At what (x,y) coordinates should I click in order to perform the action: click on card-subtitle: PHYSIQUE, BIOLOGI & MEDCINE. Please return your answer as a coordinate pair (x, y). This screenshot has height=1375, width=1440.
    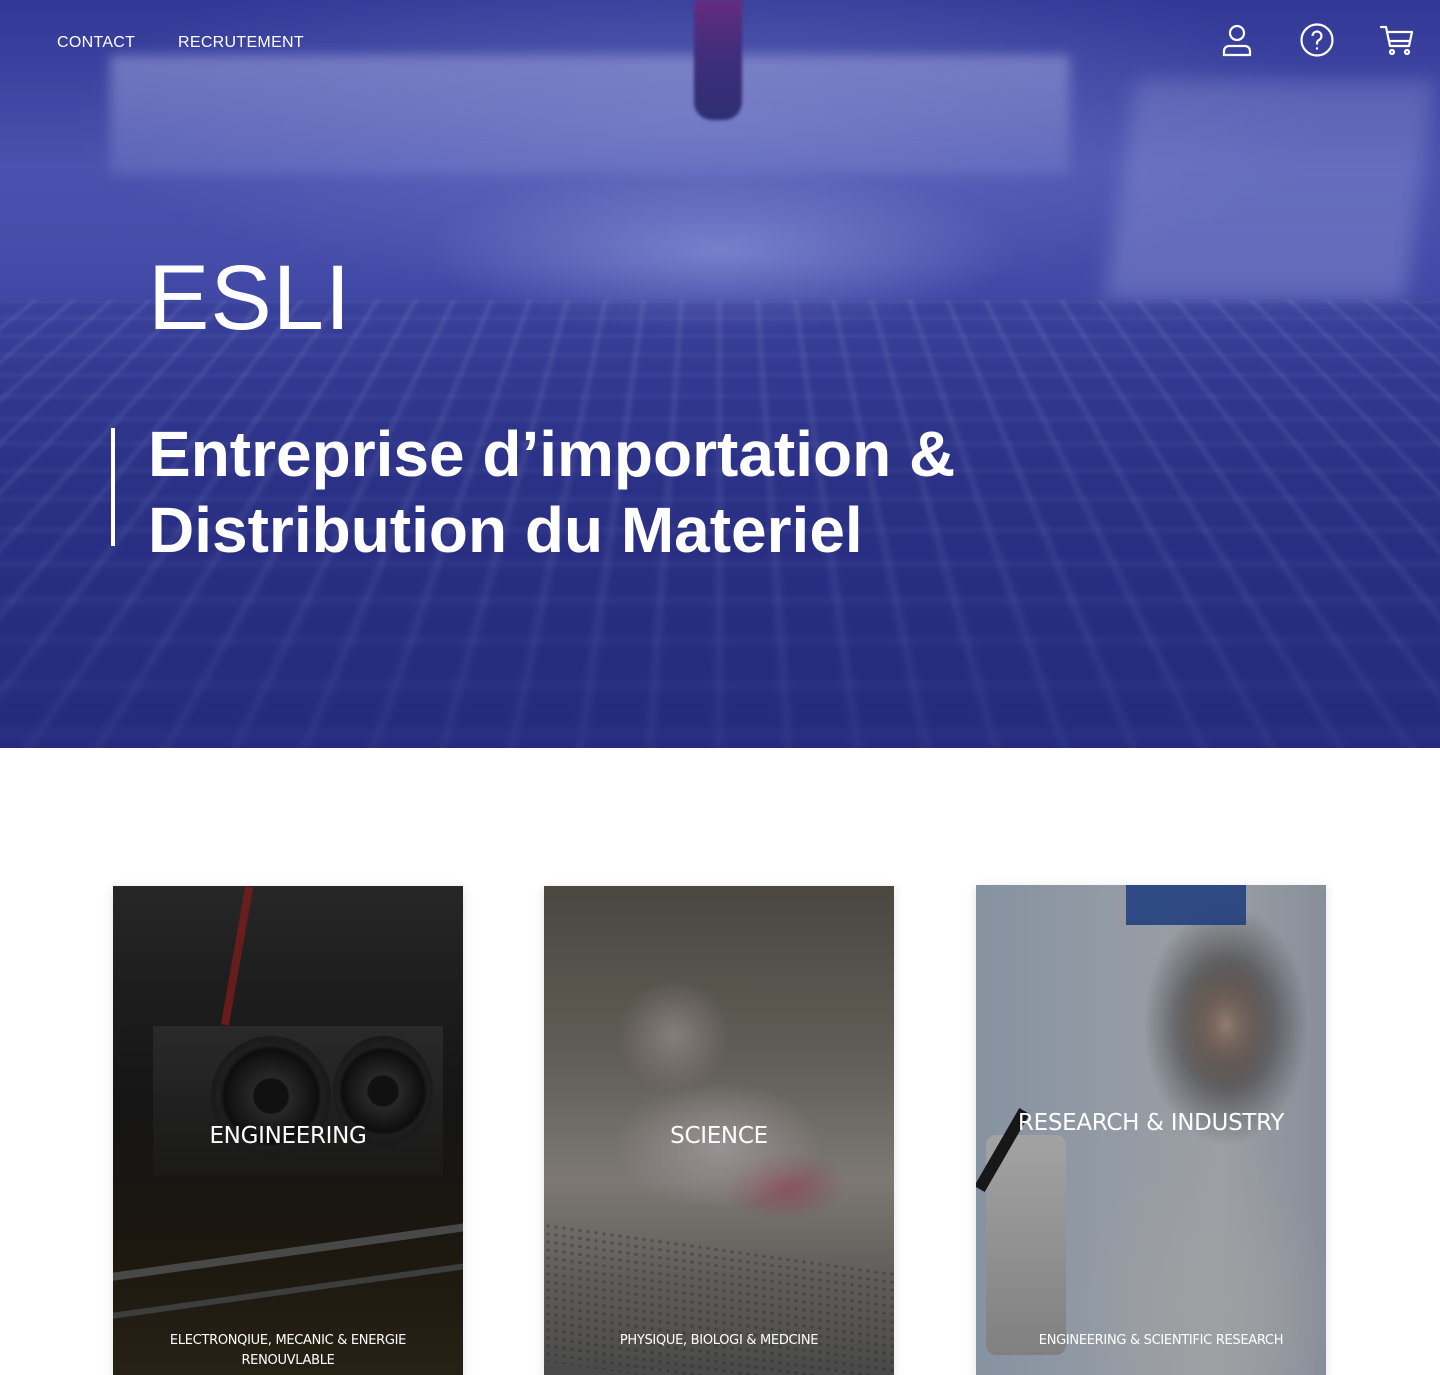
    Looking at the image, I should click on (719, 1340).